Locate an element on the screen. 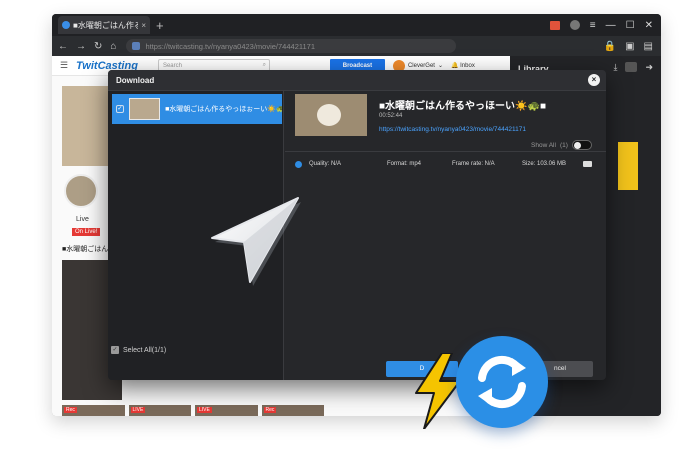 This screenshot has width=684, height=449. show-all-toggle: Show All (1) is located at coordinates (561, 145).